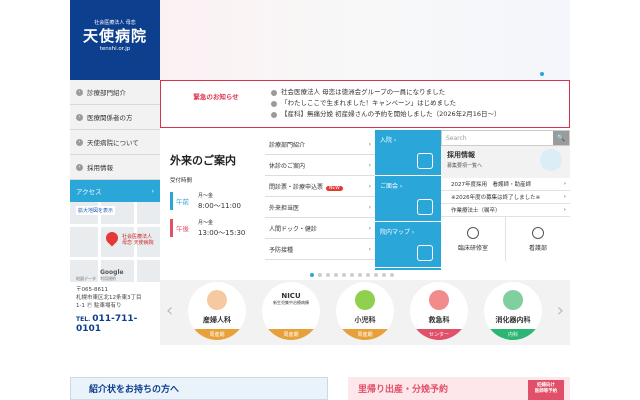 This screenshot has width=640, height=400. I want to click on sidebar-item-departments: › 診療部門紹介, so click(115, 92).